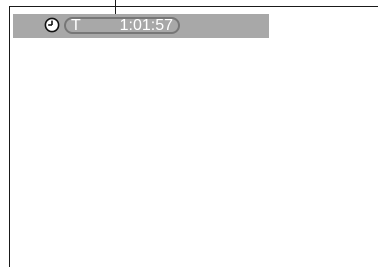 Image resolution: width=378 pixels, height=267 pixels. Describe the element at coordinates (193, 6) in the screenshot. I see `screen-frame-top` at that location.